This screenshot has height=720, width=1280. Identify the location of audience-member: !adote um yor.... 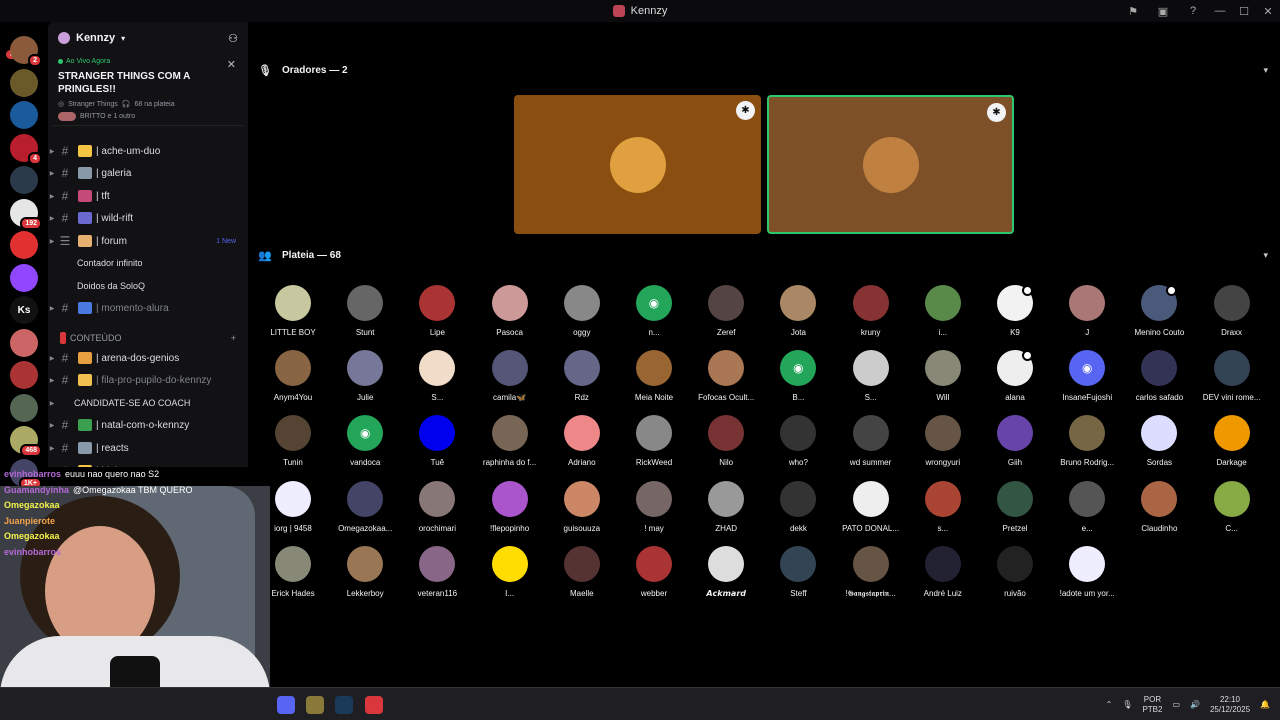
(1087, 571).